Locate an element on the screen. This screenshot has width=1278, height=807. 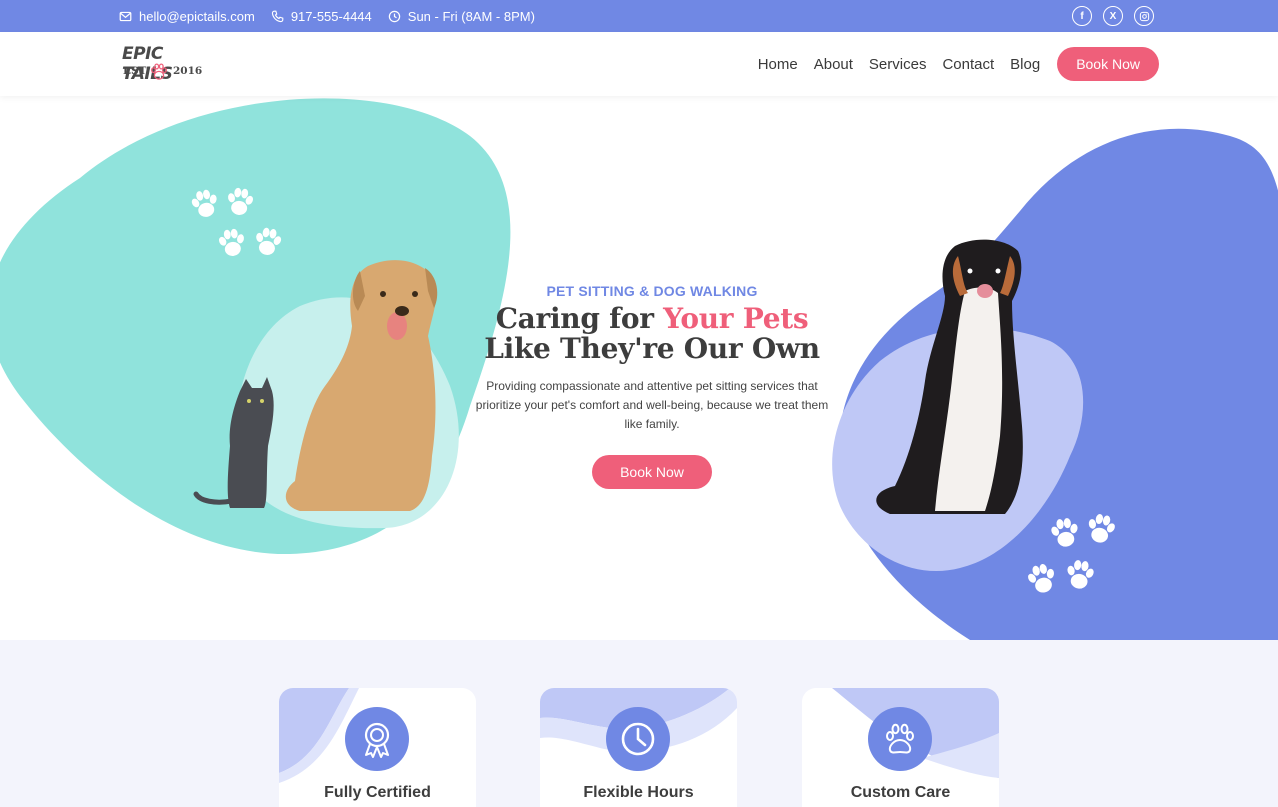
logo-est: EST is located at coordinates (135, 71).